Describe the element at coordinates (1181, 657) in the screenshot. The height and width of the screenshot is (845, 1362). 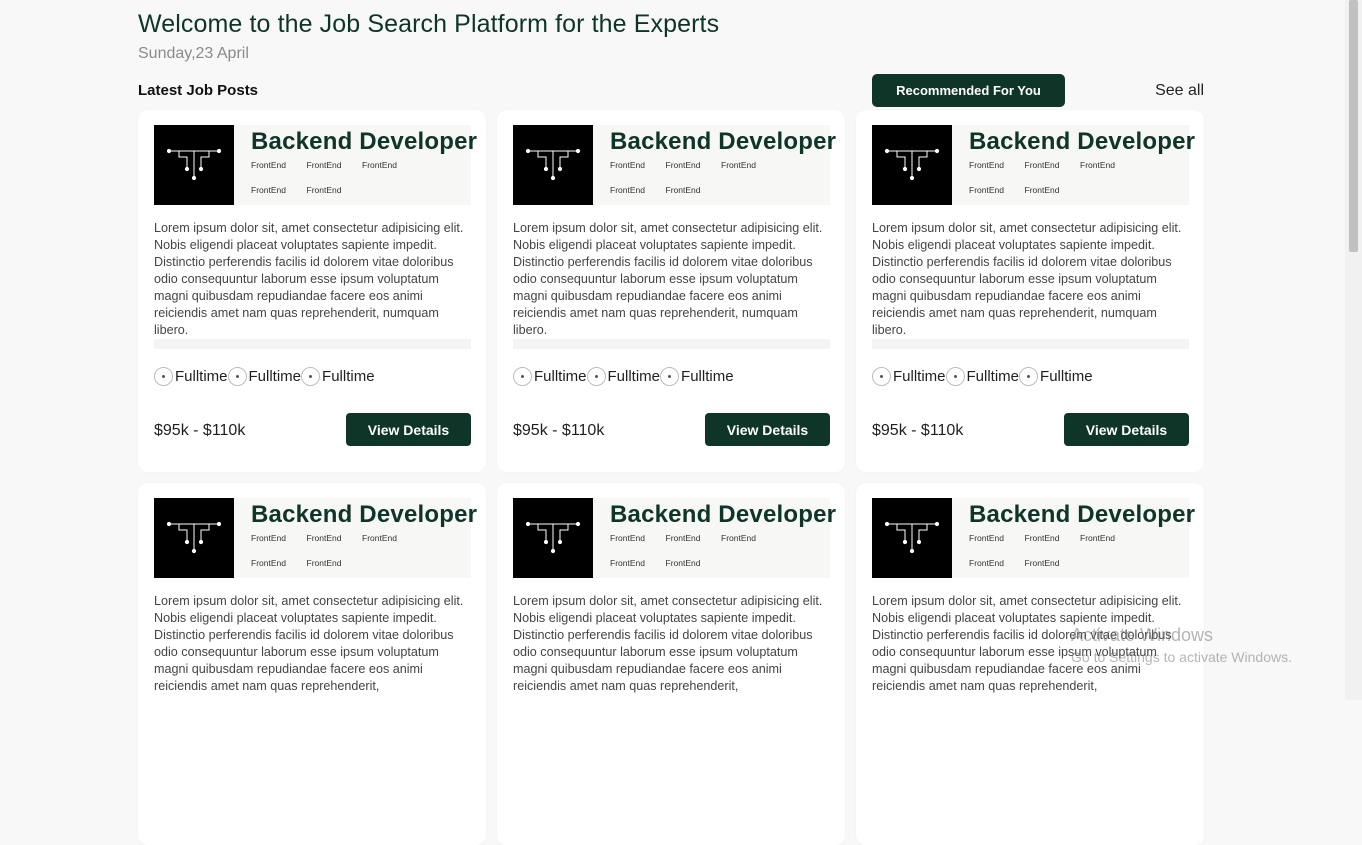
I see `watermark-subtitle: Go to Settings to activate Windows.` at that location.